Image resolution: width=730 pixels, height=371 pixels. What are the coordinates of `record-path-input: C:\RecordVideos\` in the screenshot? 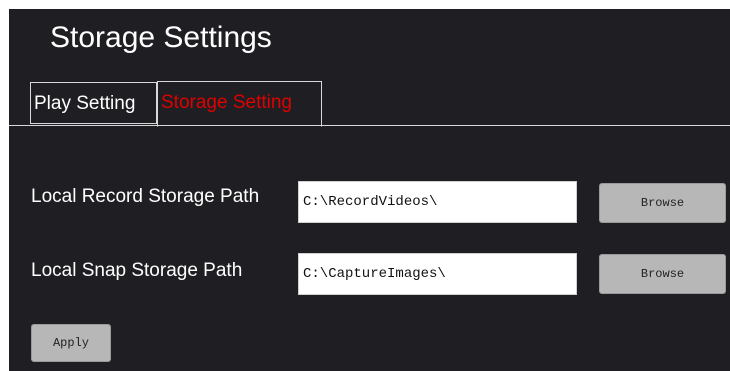 It's located at (437, 202).